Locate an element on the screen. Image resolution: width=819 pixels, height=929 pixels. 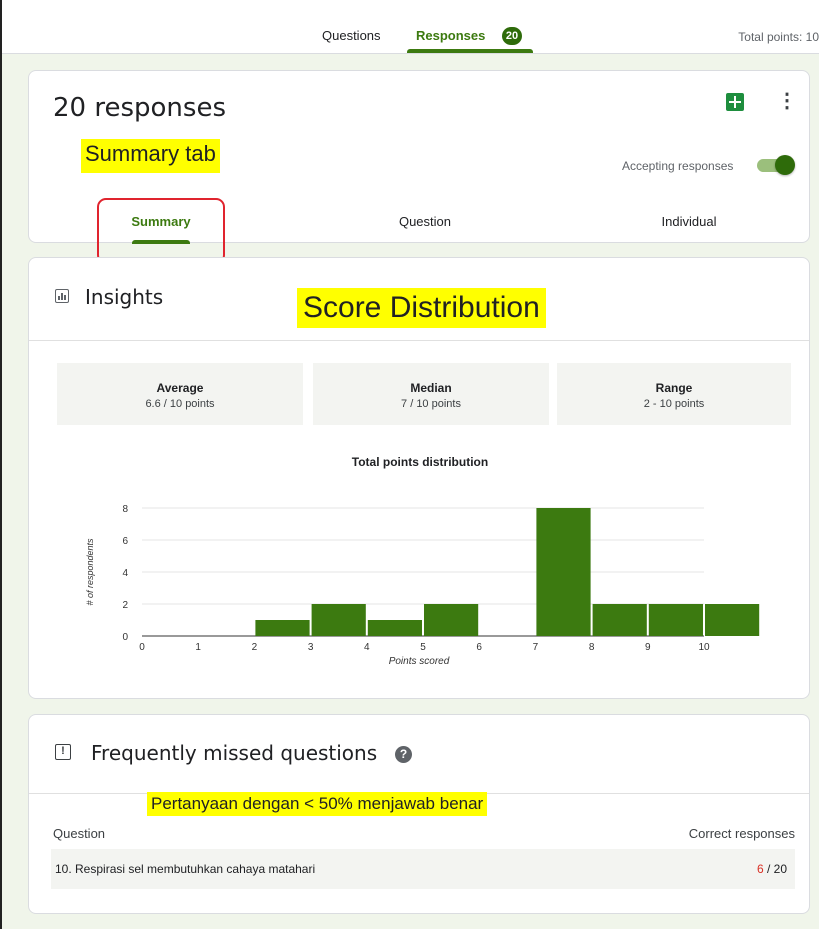
annotation-highlight-box is located at coordinates (161, 231).